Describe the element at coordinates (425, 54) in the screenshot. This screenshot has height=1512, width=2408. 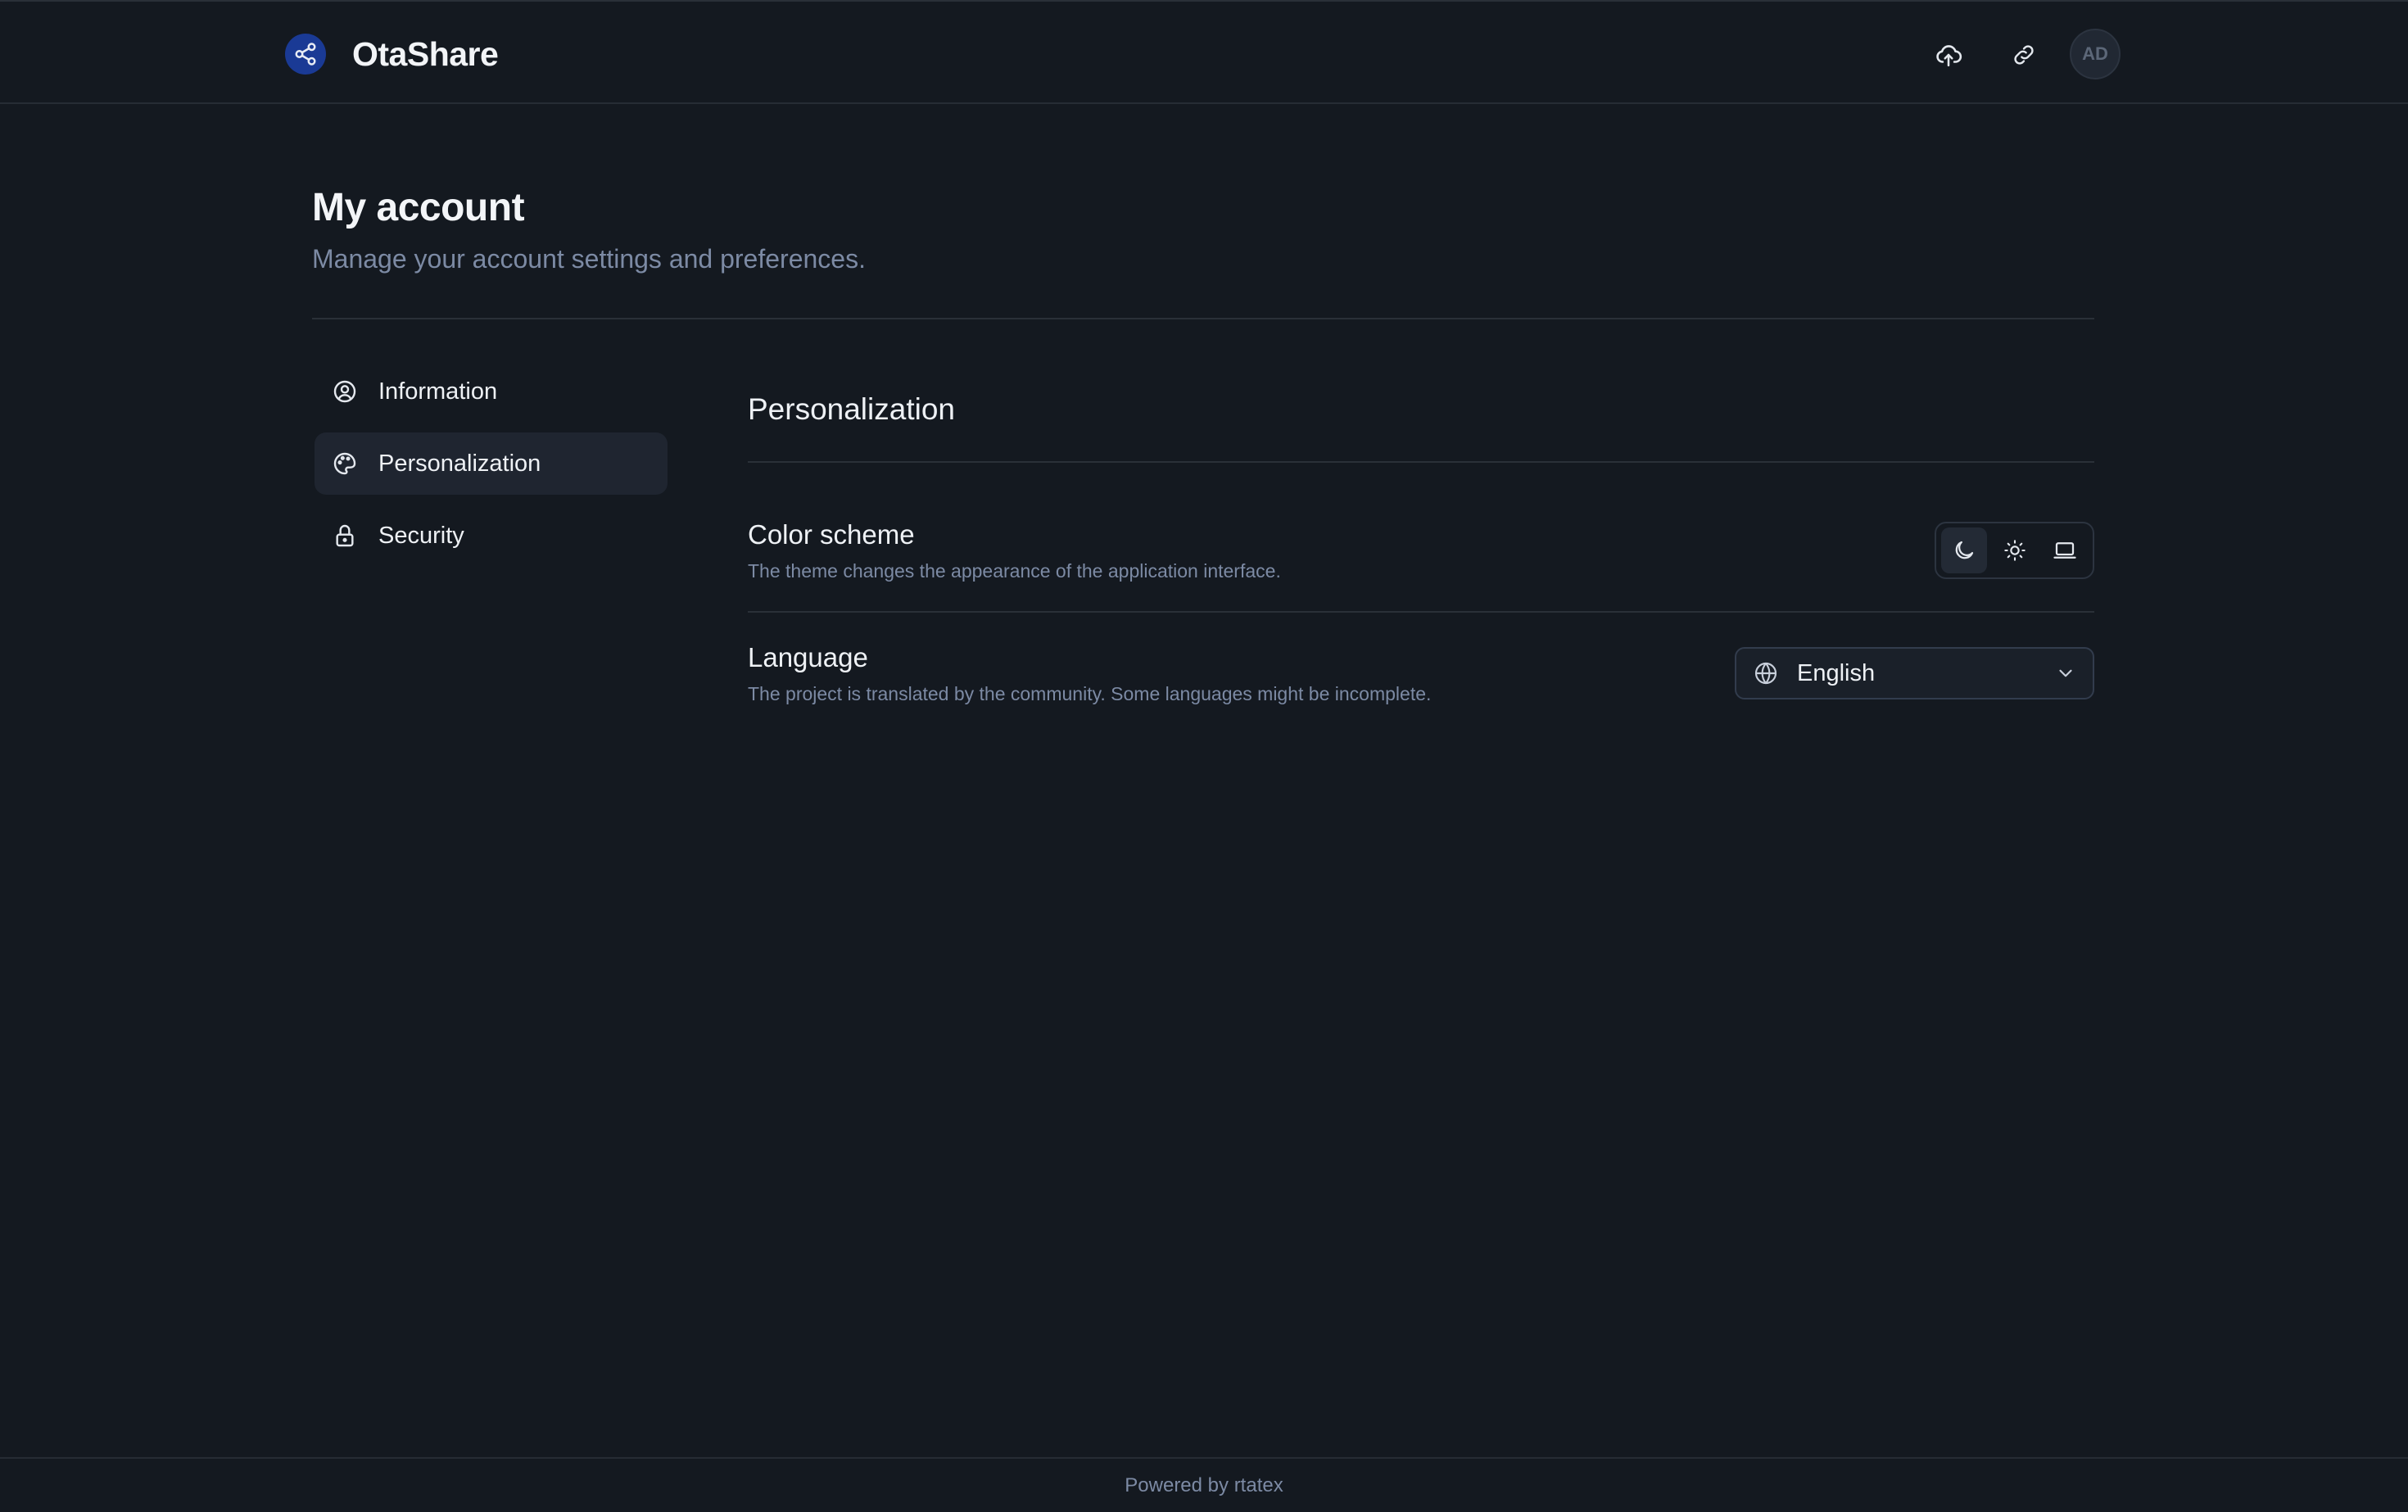
I see `brand-name: OtaShare` at that location.